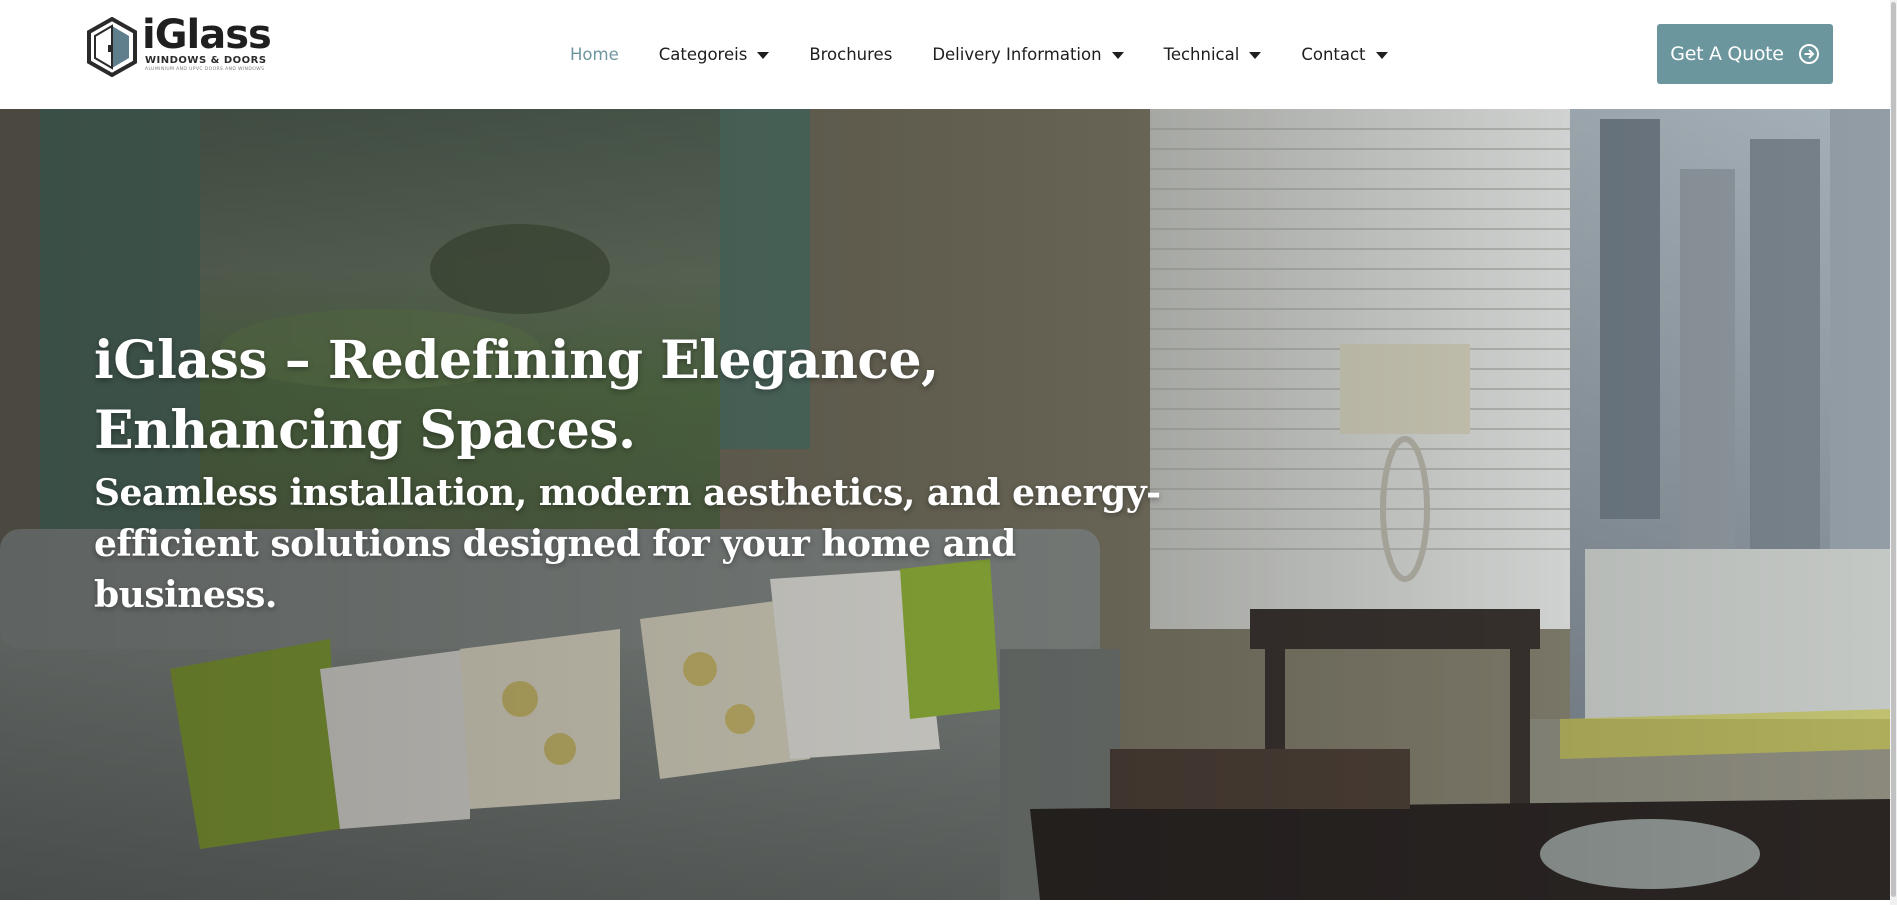 The width and height of the screenshot is (1897, 905). What do you see at coordinates (1017, 54) in the screenshot?
I see `nav-item-label: Delivery Information` at bounding box center [1017, 54].